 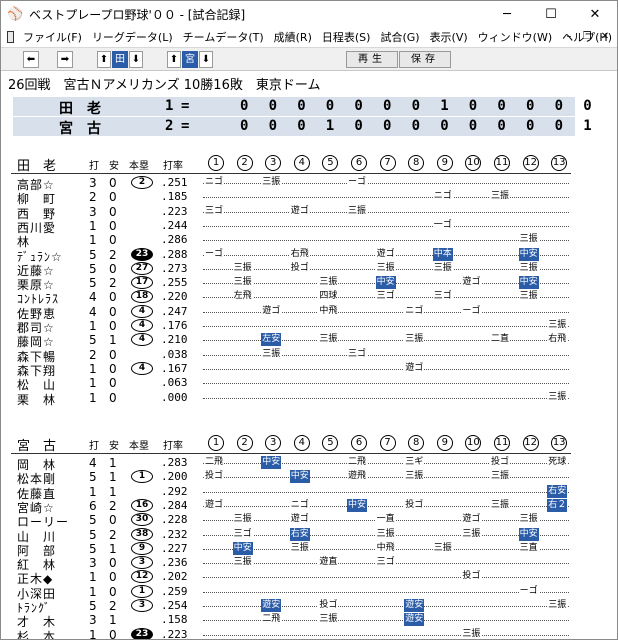 What do you see at coordinates (425, 59) in the screenshot?
I see `save-button: 保存` at bounding box center [425, 59].